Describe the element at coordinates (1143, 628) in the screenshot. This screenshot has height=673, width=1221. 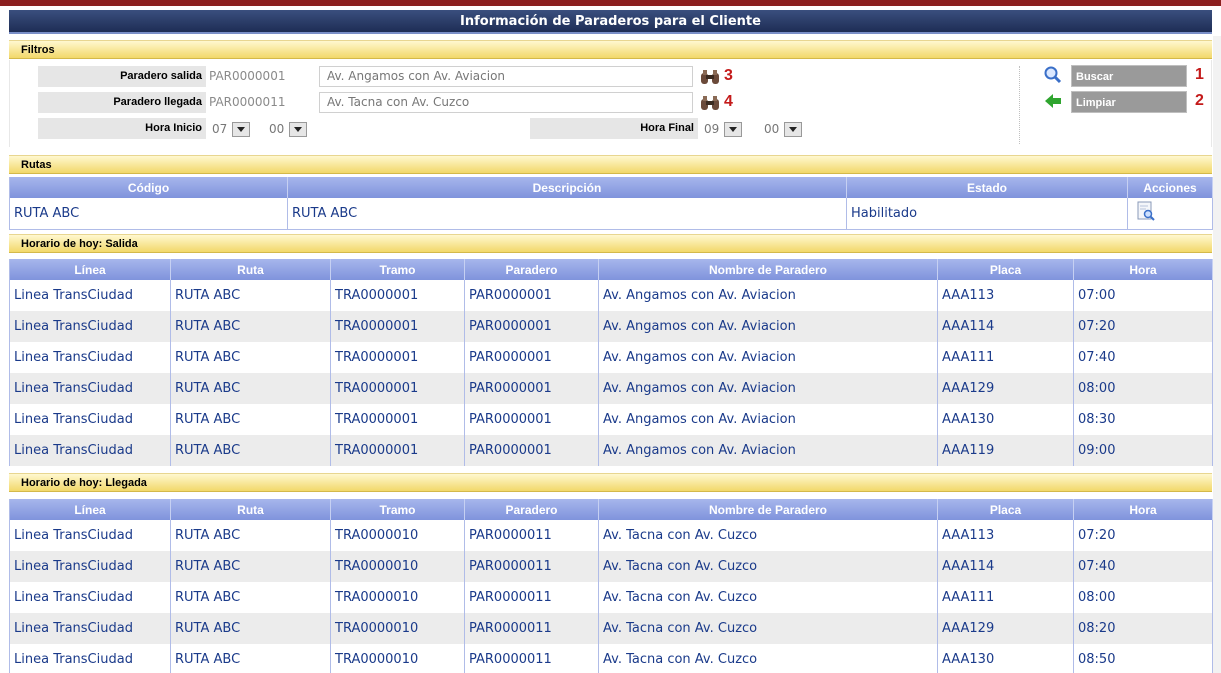
I see `cell-hora: 08:20` at that location.